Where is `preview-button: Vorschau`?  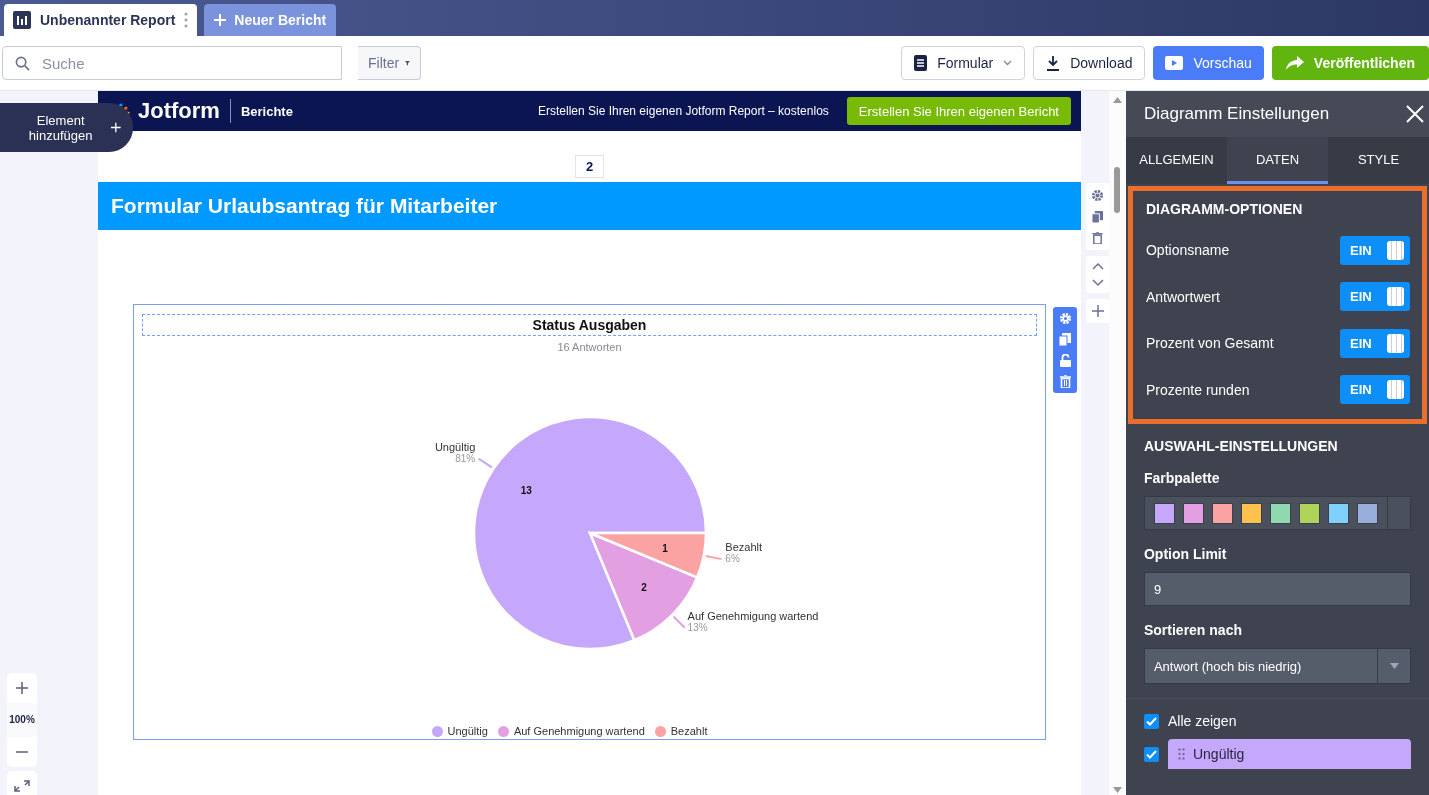 preview-button: Vorschau is located at coordinates (1208, 63).